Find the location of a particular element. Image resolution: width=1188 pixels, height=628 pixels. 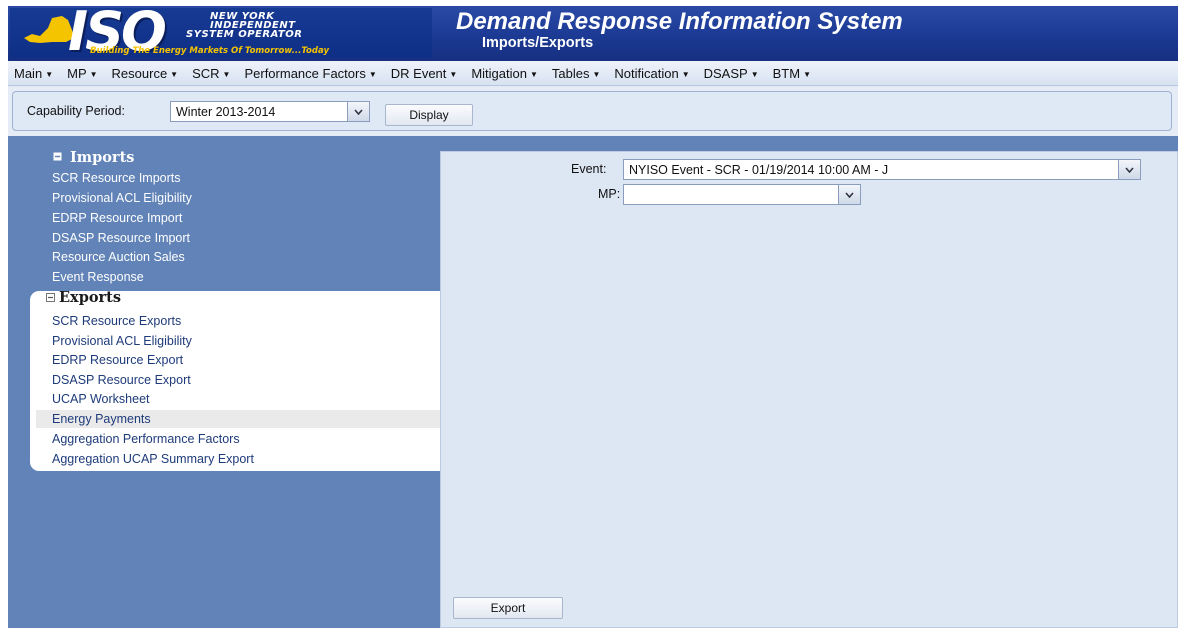

logo-org-line3: SYSTEM OPERATOR is located at coordinates (244, 34).